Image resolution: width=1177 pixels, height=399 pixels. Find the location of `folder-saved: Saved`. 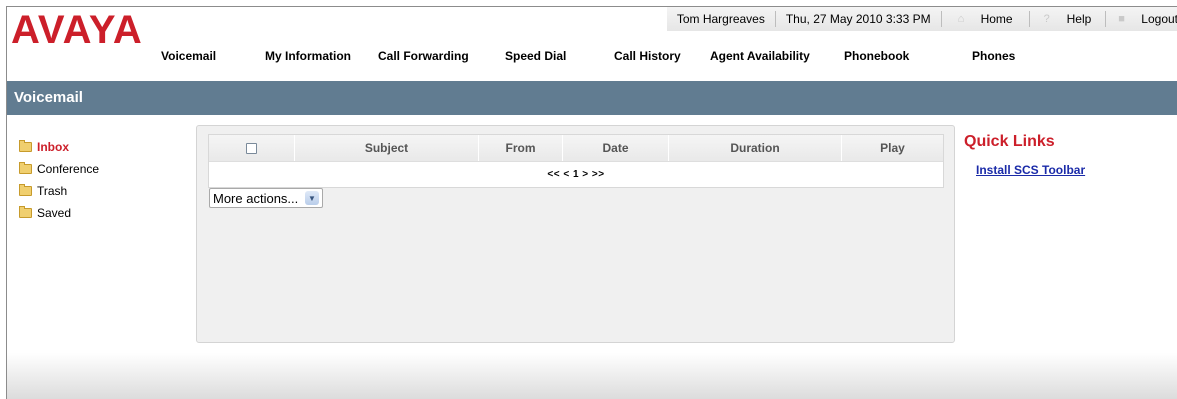

folder-saved: Saved is located at coordinates (59, 213).